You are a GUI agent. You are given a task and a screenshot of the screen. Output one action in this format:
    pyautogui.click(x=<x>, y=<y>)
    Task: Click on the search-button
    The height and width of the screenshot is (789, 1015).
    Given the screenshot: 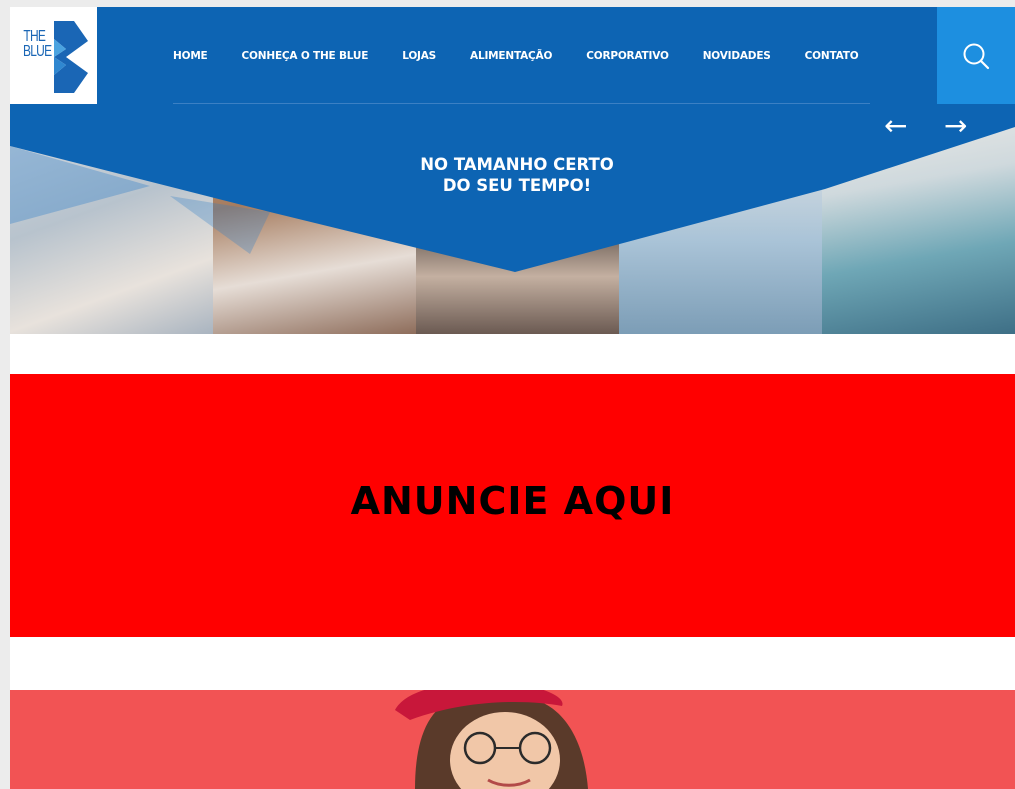 What is the action you would take?
    pyautogui.click(x=976, y=55)
    